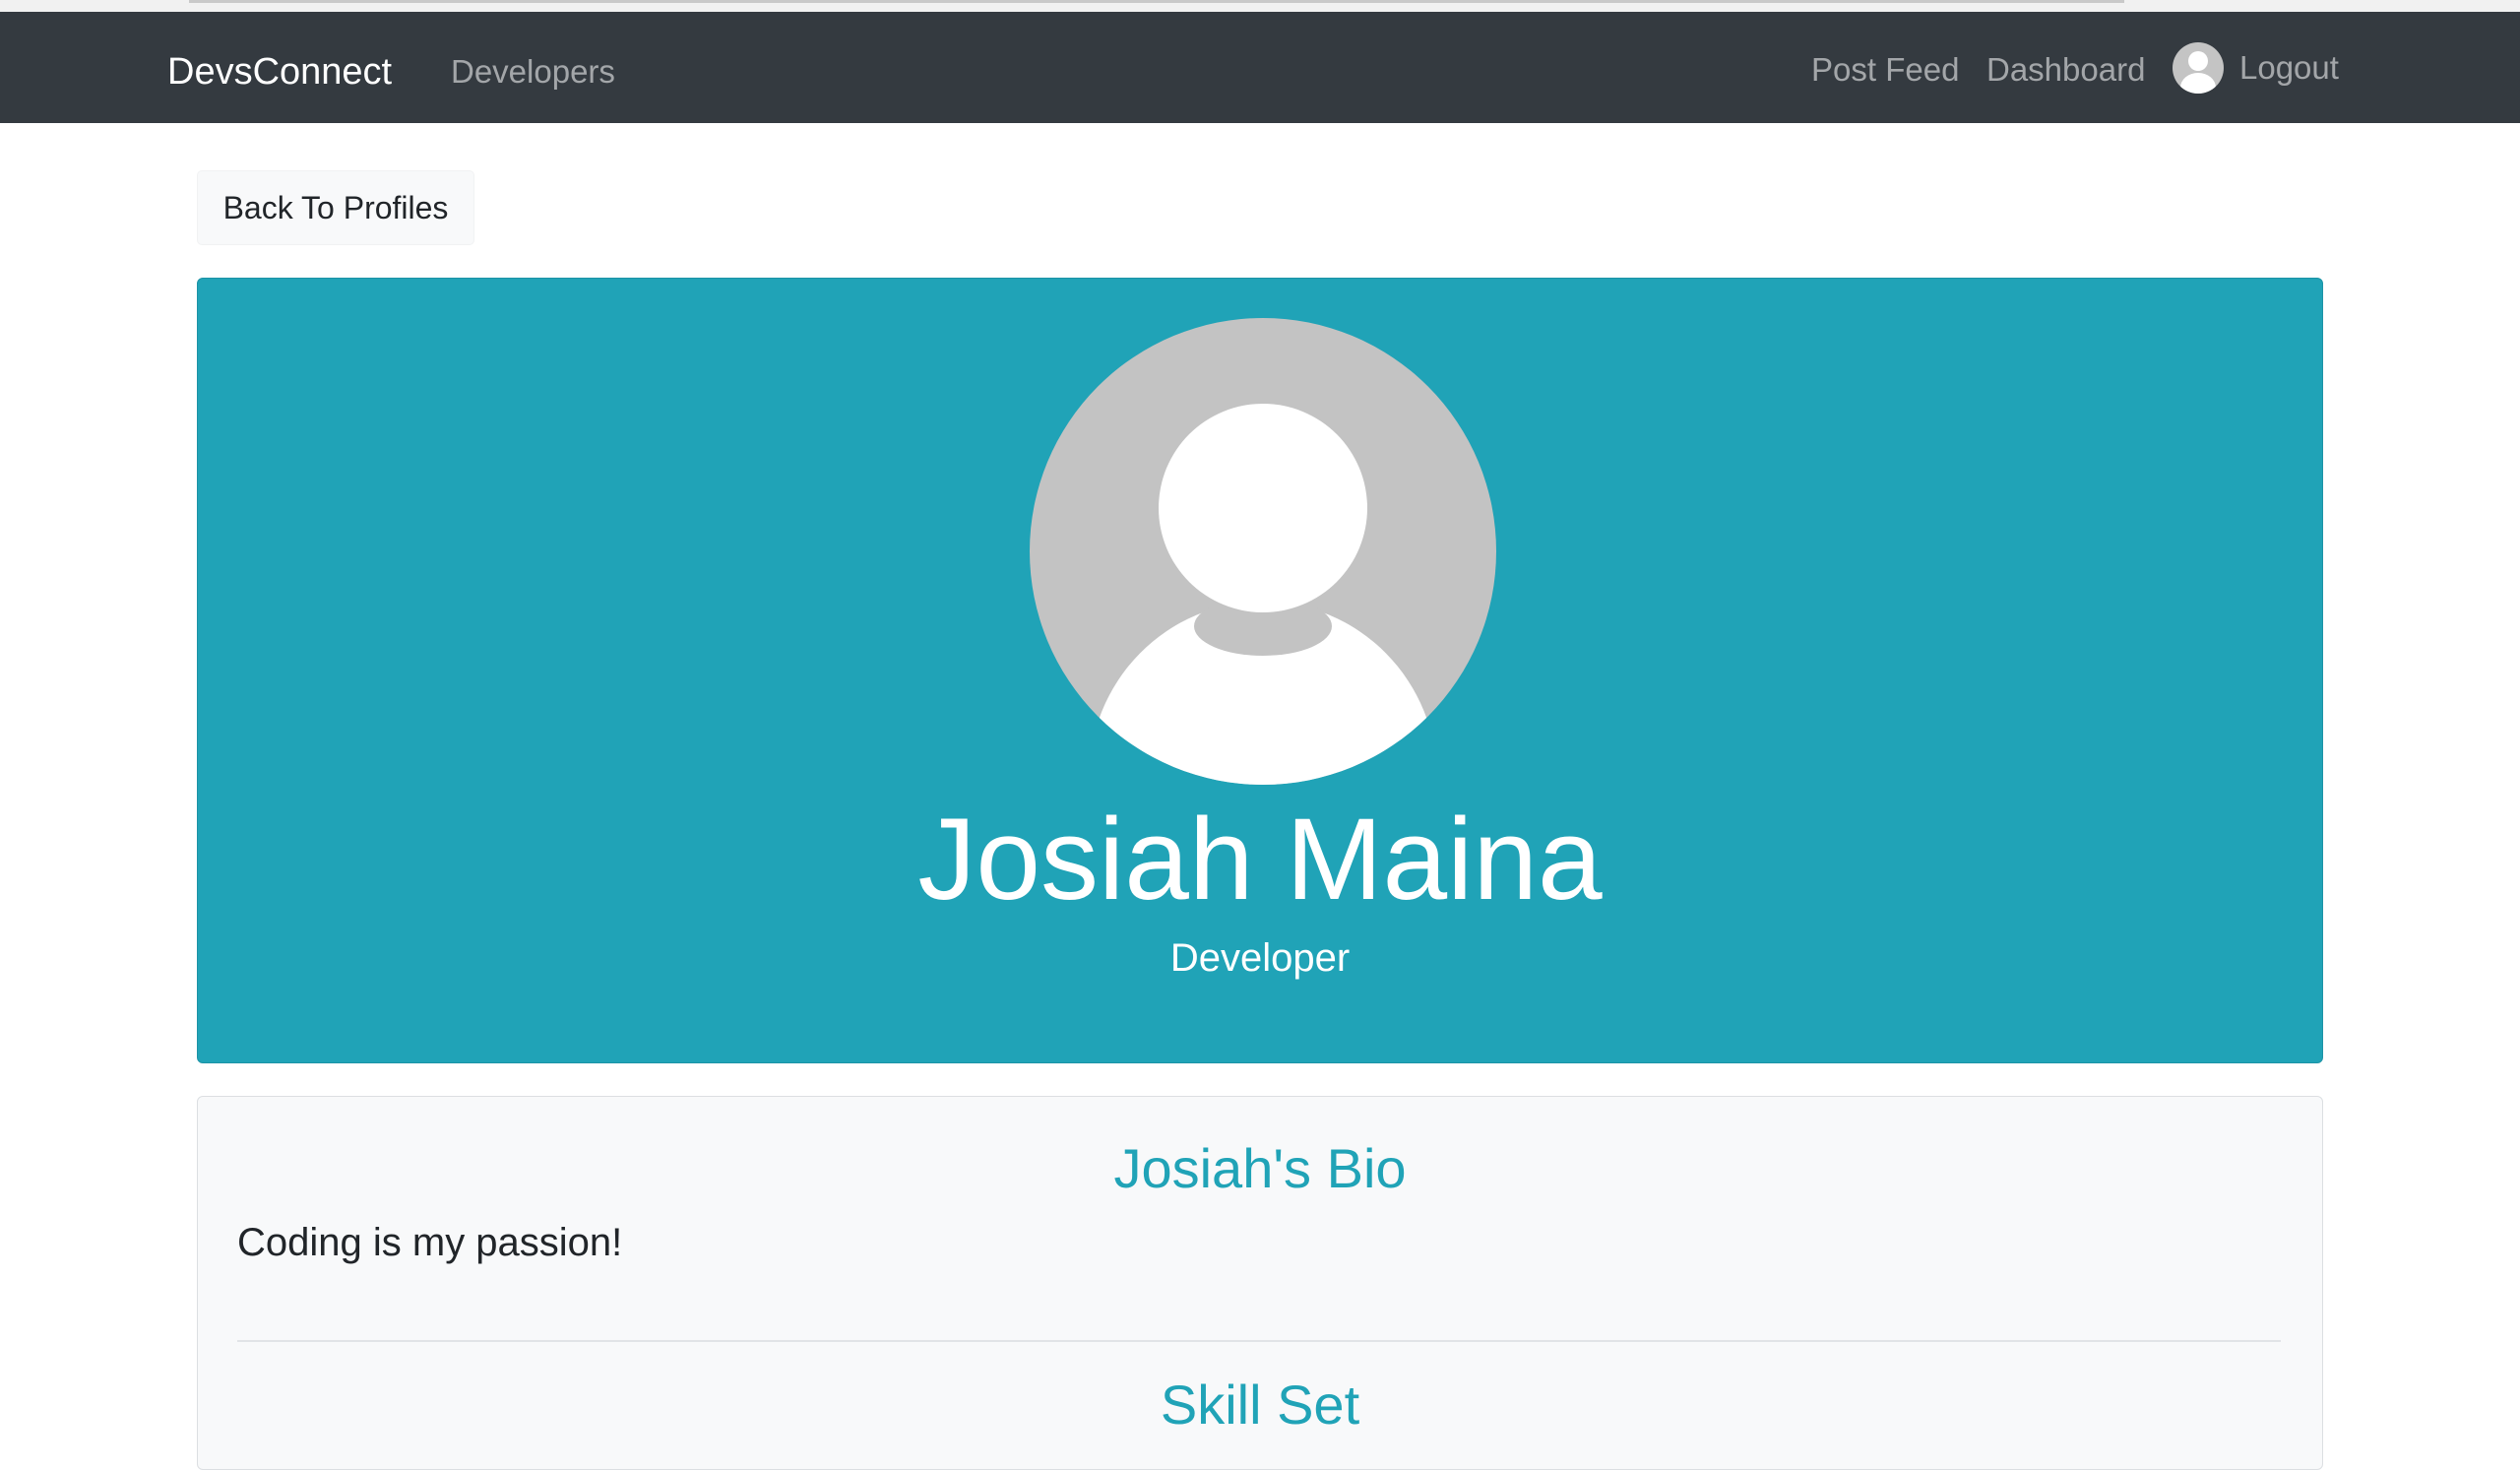  I want to click on profile-name: Josiah Maina, so click(1260, 860).